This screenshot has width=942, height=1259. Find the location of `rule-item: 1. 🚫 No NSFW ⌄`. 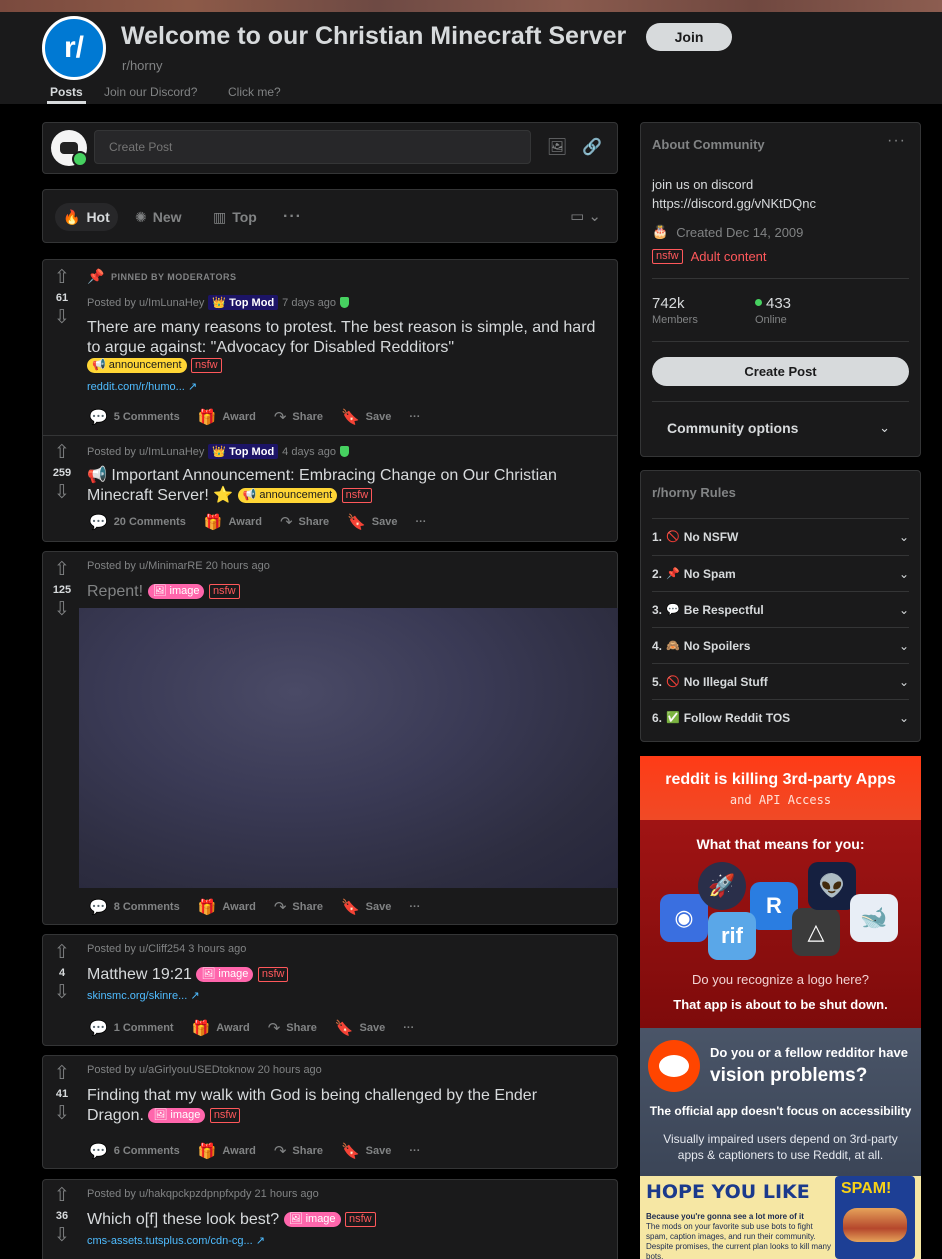

rule-item: 1. 🚫 No NSFW ⌄ is located at coordinates (780, 536).